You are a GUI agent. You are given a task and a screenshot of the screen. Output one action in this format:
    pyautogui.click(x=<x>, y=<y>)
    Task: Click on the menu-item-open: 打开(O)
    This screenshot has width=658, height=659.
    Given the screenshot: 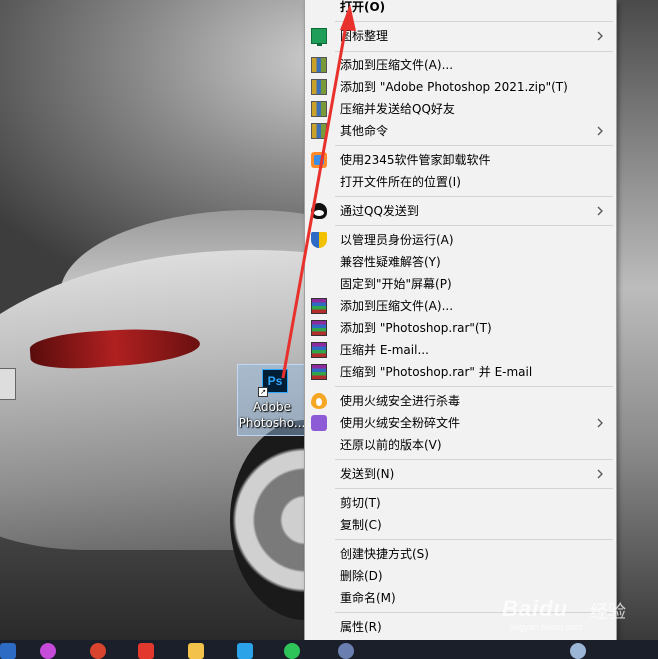 What is the action you would take?
    pyautogui.click(x=460, y=9)
    